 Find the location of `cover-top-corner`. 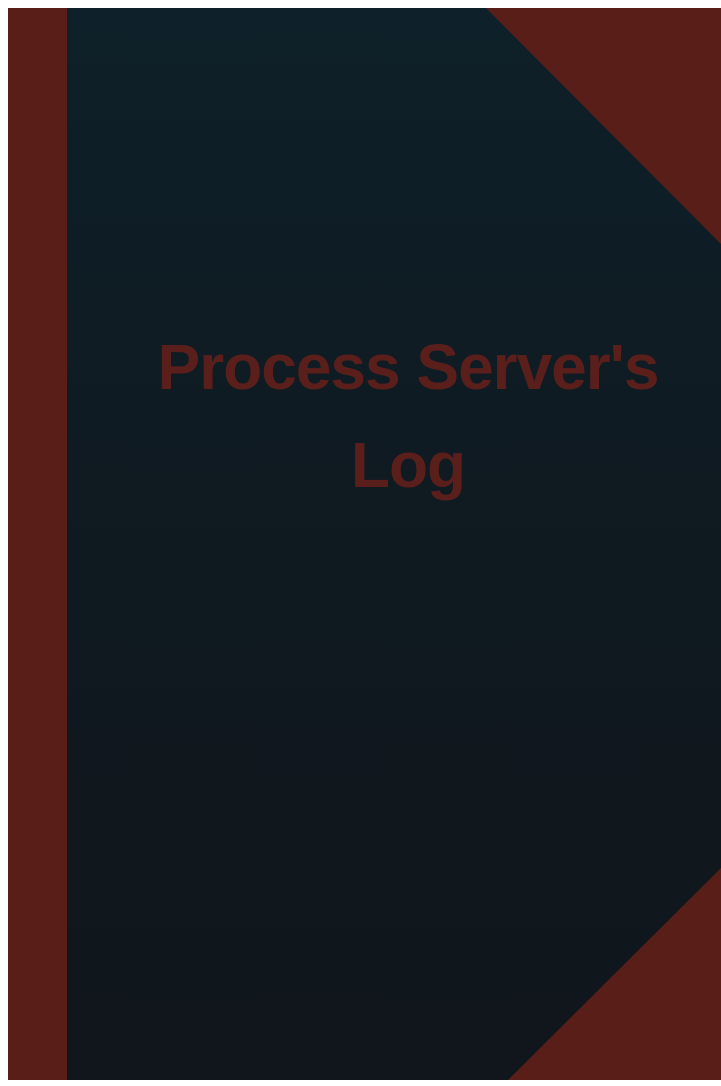

cover-top-corner is located at coordinates (603, 126).